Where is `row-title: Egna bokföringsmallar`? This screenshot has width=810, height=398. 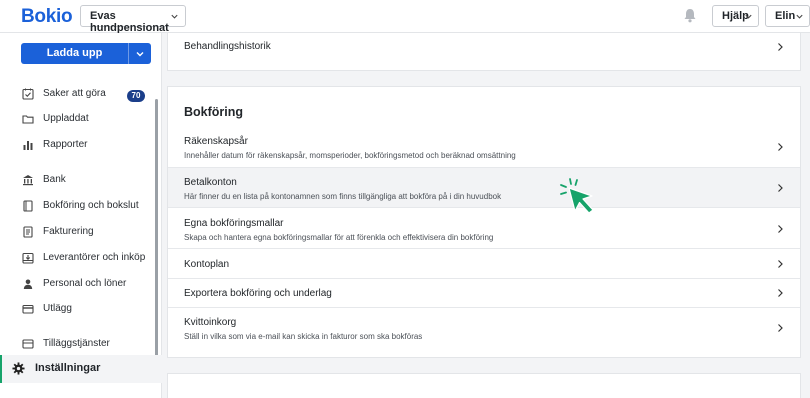
row-title: Egna bokföringsmallar is located at coordinates (234, 223).